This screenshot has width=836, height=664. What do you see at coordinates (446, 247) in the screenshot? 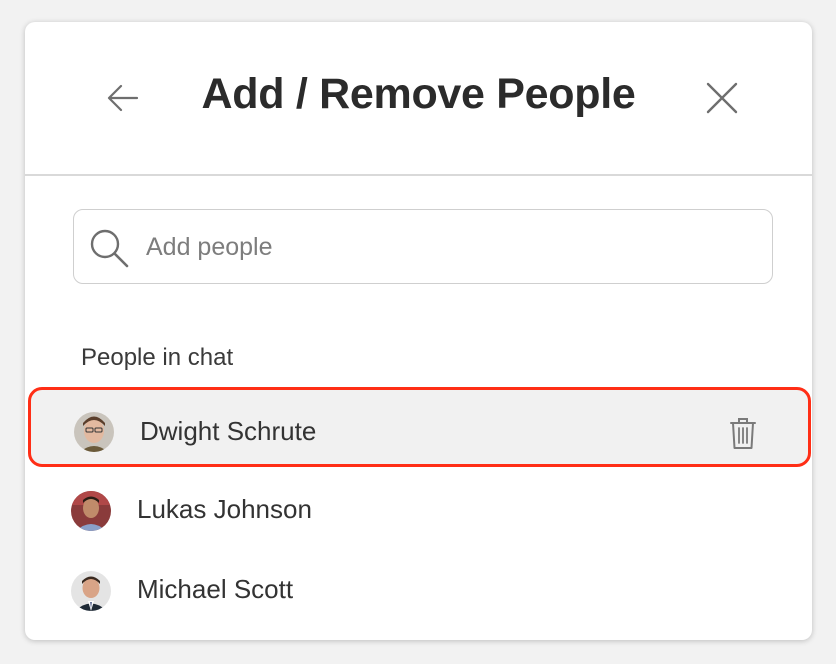
I see `add-people-input` at bounding box center [446, 247].